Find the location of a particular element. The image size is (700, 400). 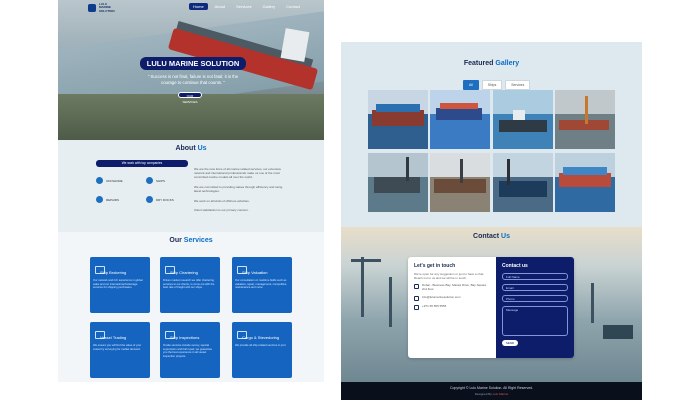

logo-icon is located at coordinates (92, 8).